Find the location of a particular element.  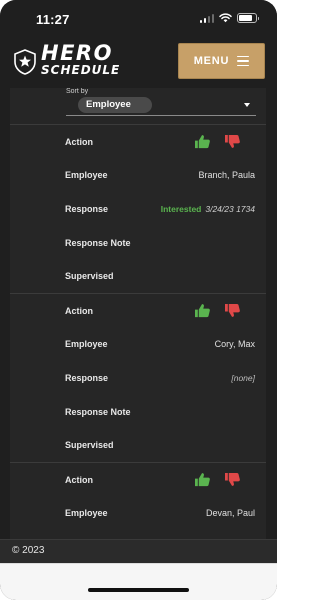

wifi-icon is located at coordinates (225, 18).